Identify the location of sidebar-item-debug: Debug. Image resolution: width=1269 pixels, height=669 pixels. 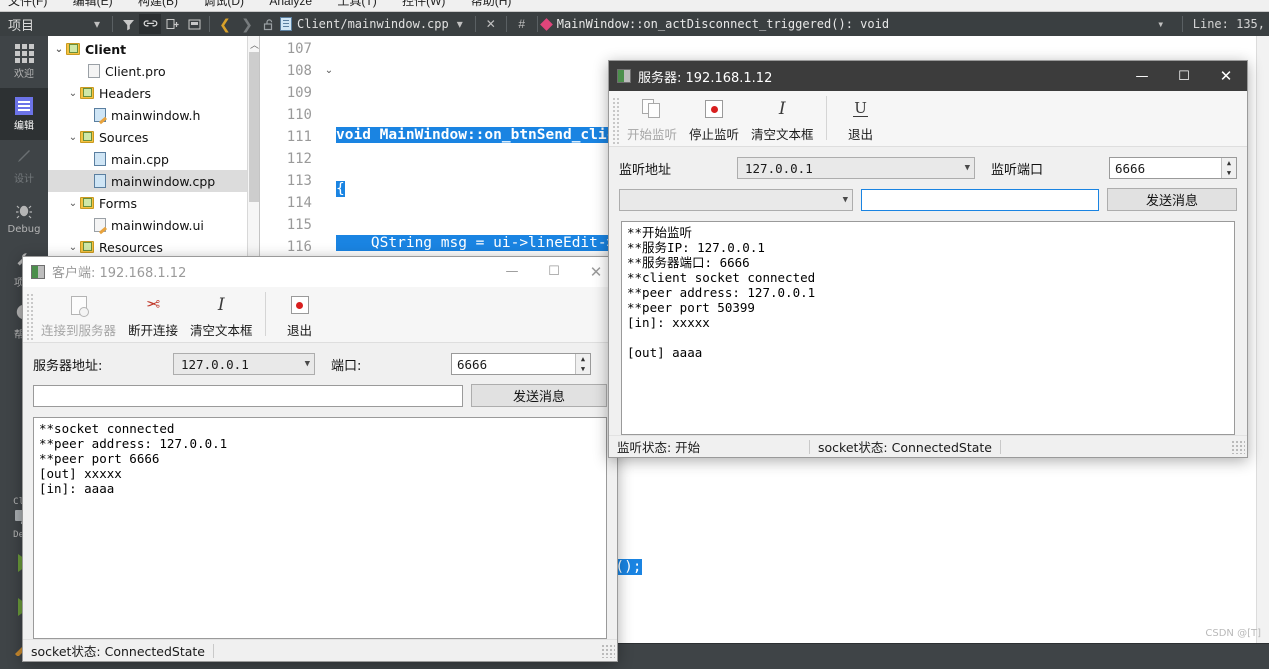
(24, 218).